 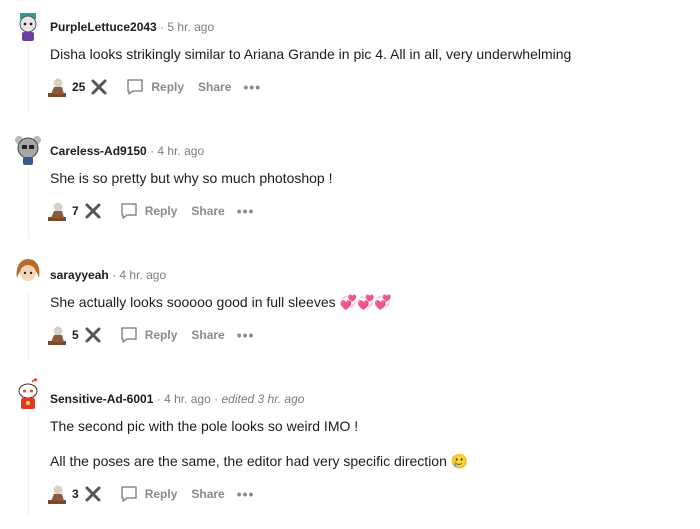 I want to click on username: Careless-Ad9150, so click(x=98, y=151).